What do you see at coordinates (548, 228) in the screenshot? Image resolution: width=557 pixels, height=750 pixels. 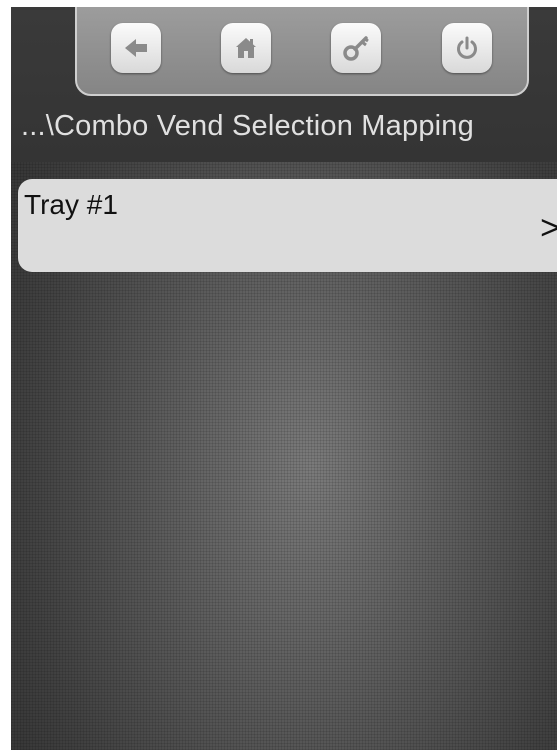 I see `chevron-right-icon: >` at bounding box center [548, 228].